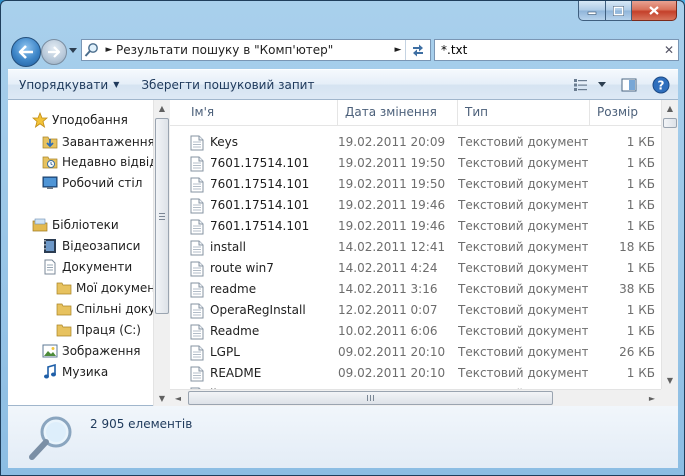 The image size is (685, 476). I want to click on refresh-button, so click(417, 50).